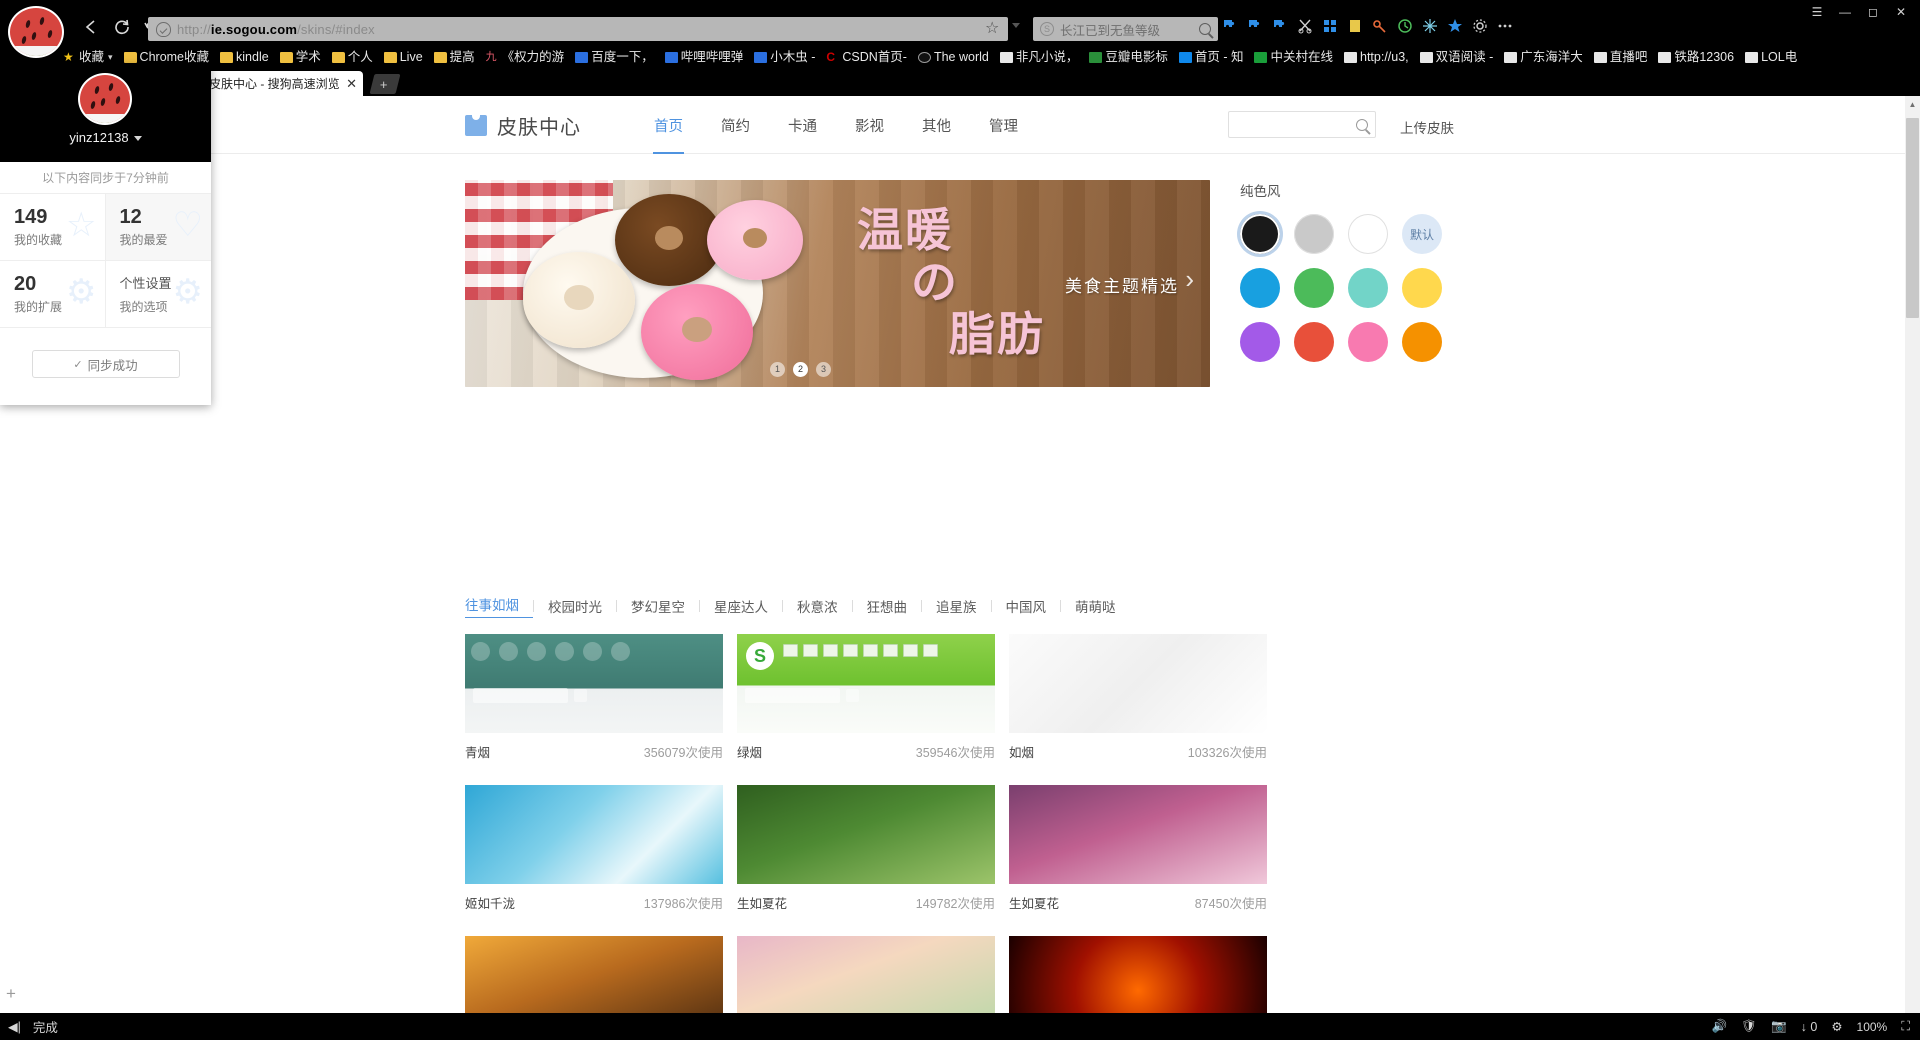 This screenshot has height=1040, width=1920. What do you see at coordinates (1314, 234) in the screenshot?
I see `color-swatch-grey` at bounding box center [1314, 234].